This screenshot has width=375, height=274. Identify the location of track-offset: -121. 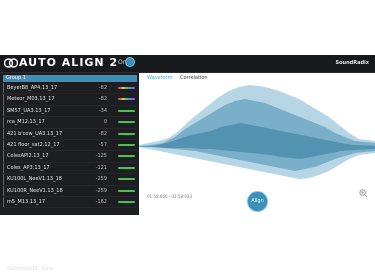
(101, 167).